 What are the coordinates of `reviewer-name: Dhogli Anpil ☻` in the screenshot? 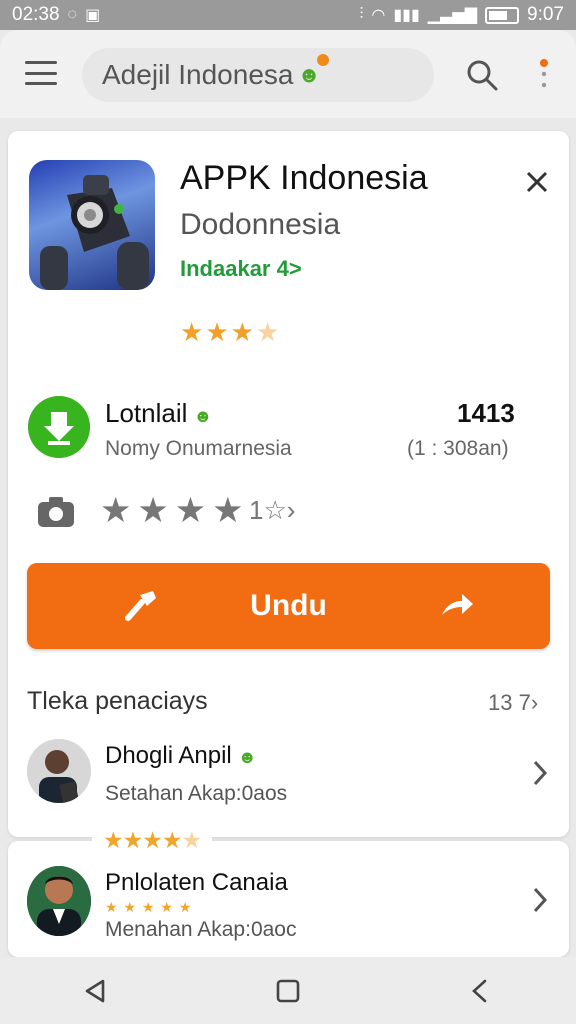 It's located at (181, 755).